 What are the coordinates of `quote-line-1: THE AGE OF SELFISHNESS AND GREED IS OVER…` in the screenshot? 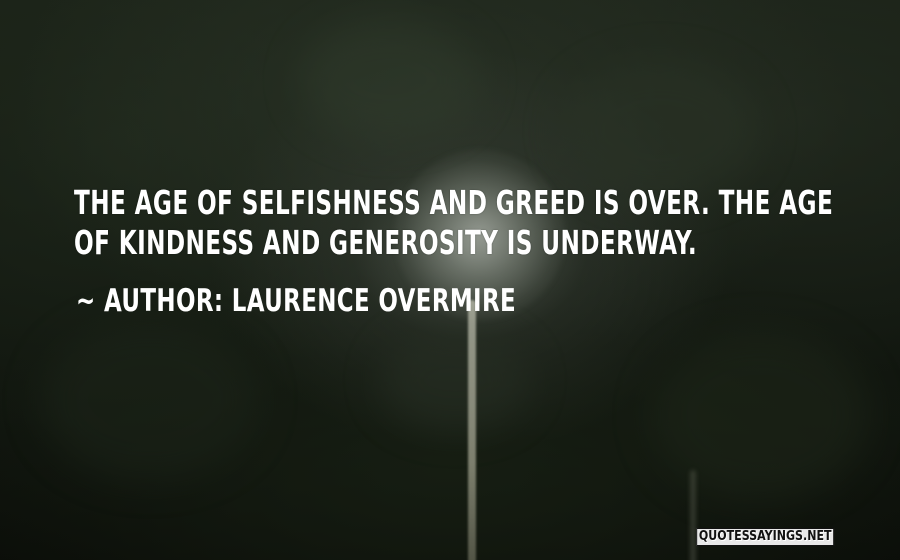 It's located at (454, 202).